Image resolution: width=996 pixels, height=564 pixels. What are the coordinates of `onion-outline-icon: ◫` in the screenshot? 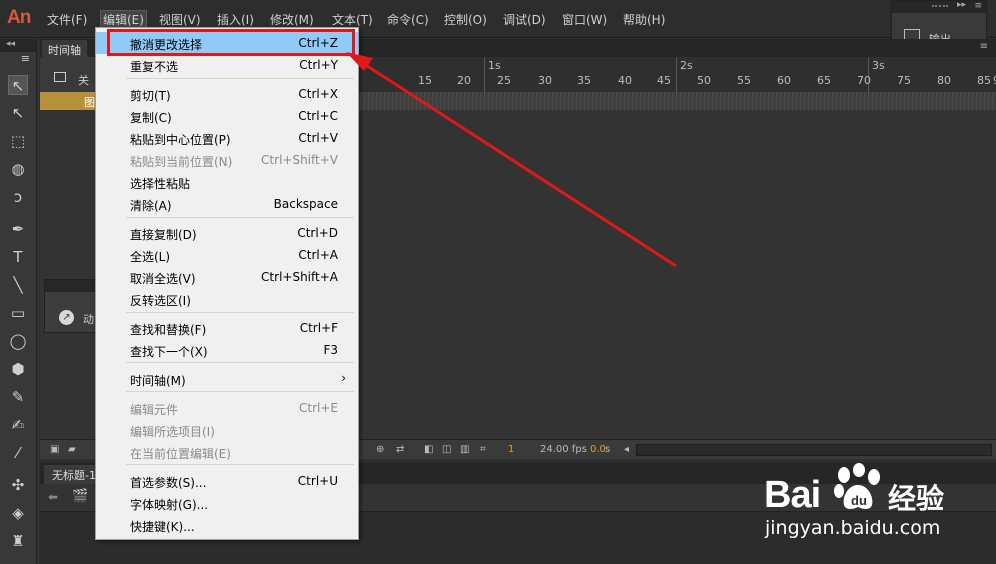 It's located at (446, 449).